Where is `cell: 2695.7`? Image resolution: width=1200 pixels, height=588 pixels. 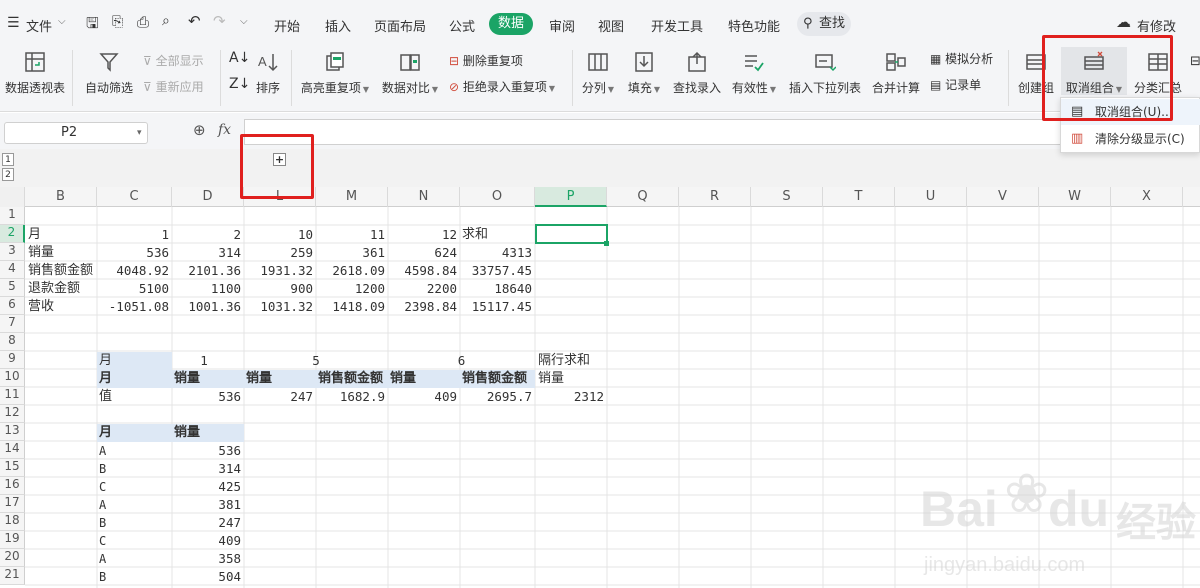
cell: 2695.7 is located at coordinates (497, 397).